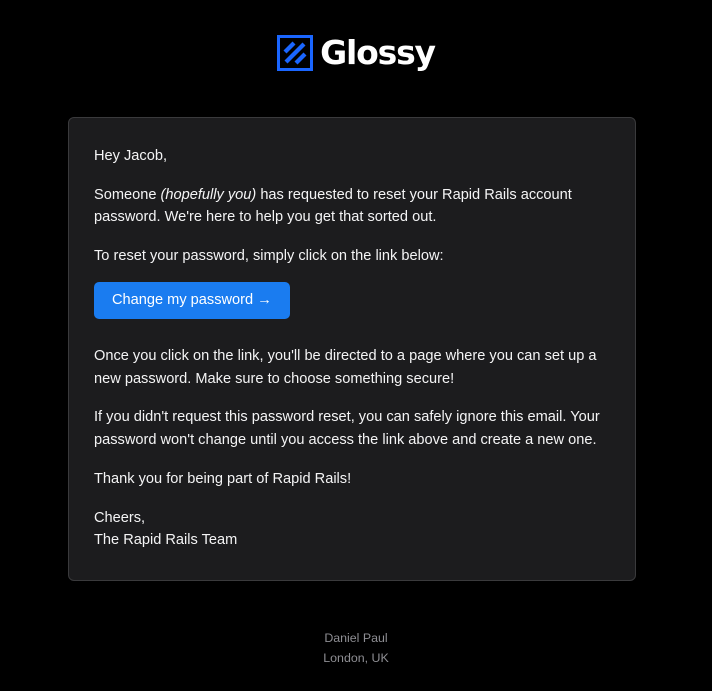 Image resolution: width=712 pixels, height=691 pixels. Describe the element at coordinates (352, 300) in the screenshot. I see `cta-container: Change my password →` at that location.